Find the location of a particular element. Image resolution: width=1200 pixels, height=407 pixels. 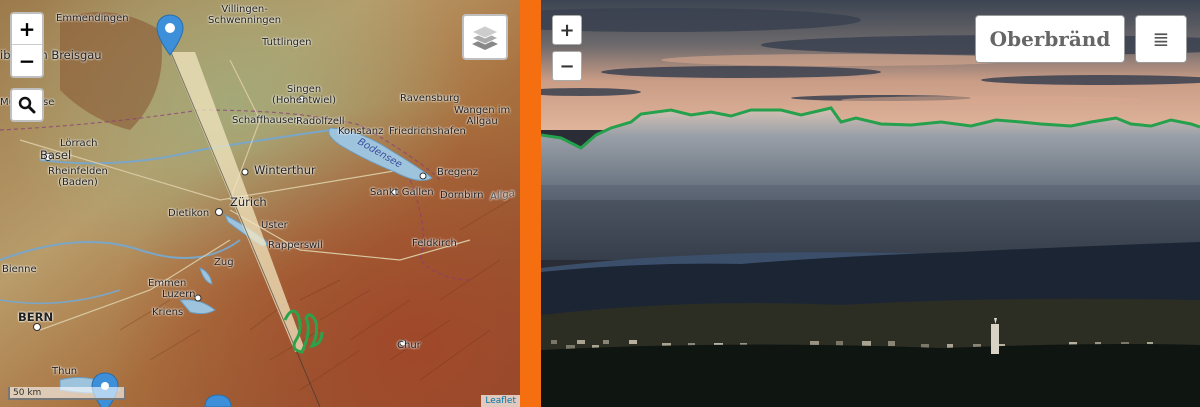

map-label: Emmendingen is located at coordinates (92, 18).